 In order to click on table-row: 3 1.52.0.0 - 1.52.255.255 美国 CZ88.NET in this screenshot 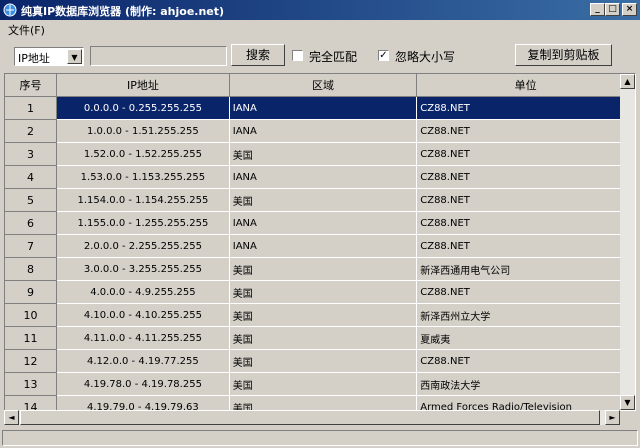, I will do `click(320, 154)`.